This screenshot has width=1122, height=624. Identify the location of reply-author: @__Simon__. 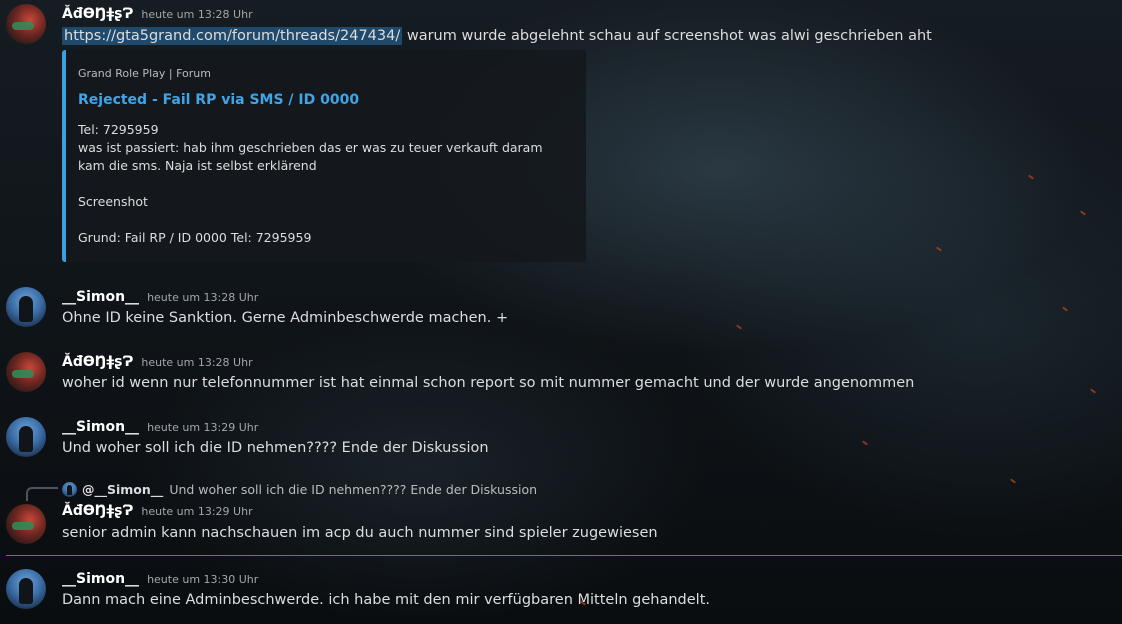
(122, 489).